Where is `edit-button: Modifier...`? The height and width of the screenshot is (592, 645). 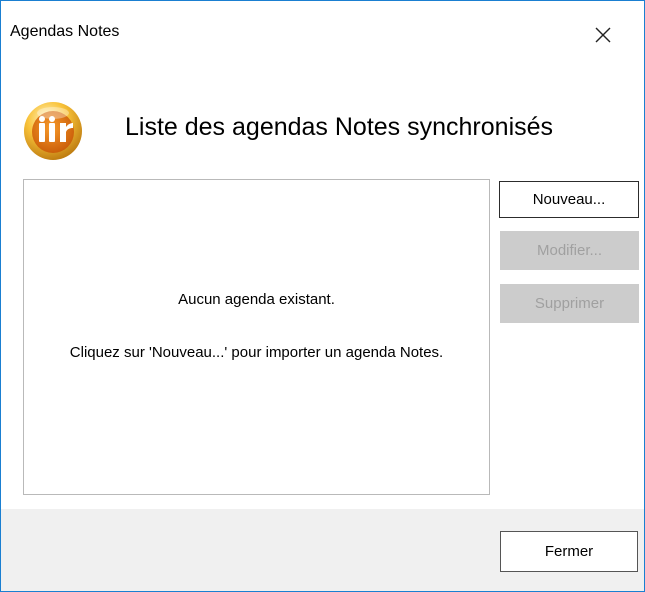 edit-button: Modifier... is located at coordinates (569, 250).